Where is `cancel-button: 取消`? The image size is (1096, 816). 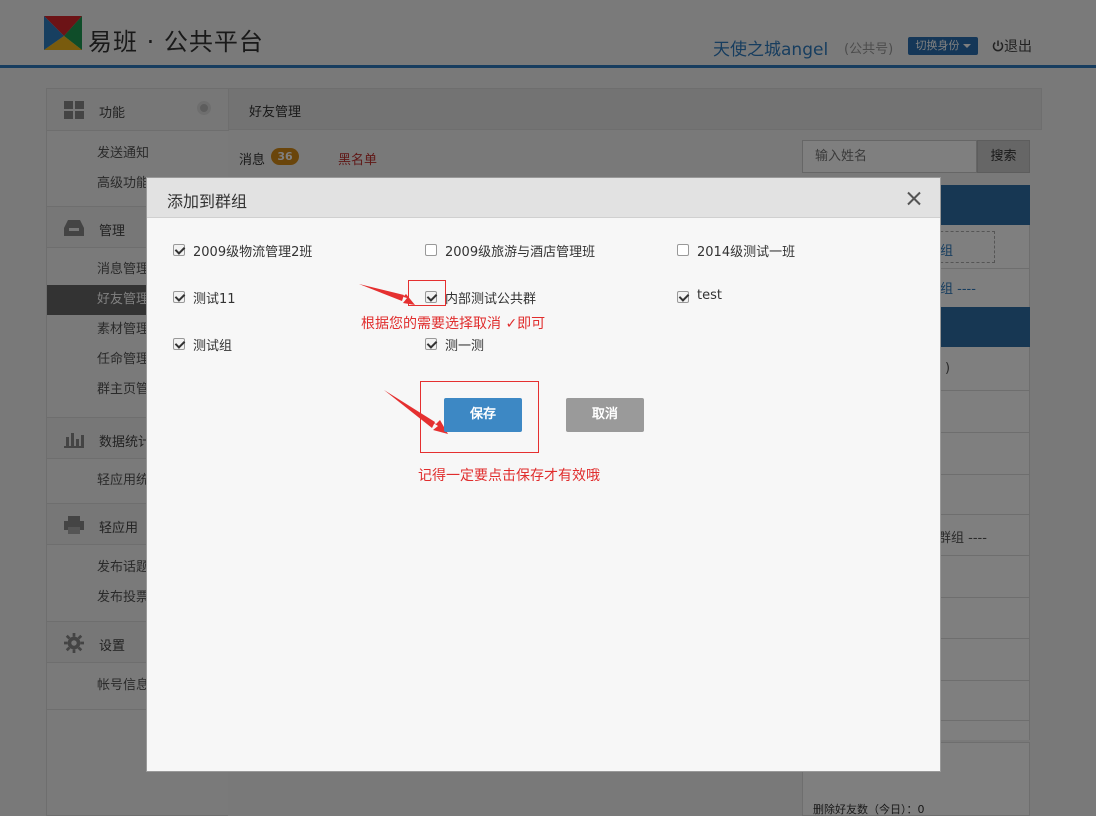 cancel-button: 取消 is located at coordinates (605, 415).